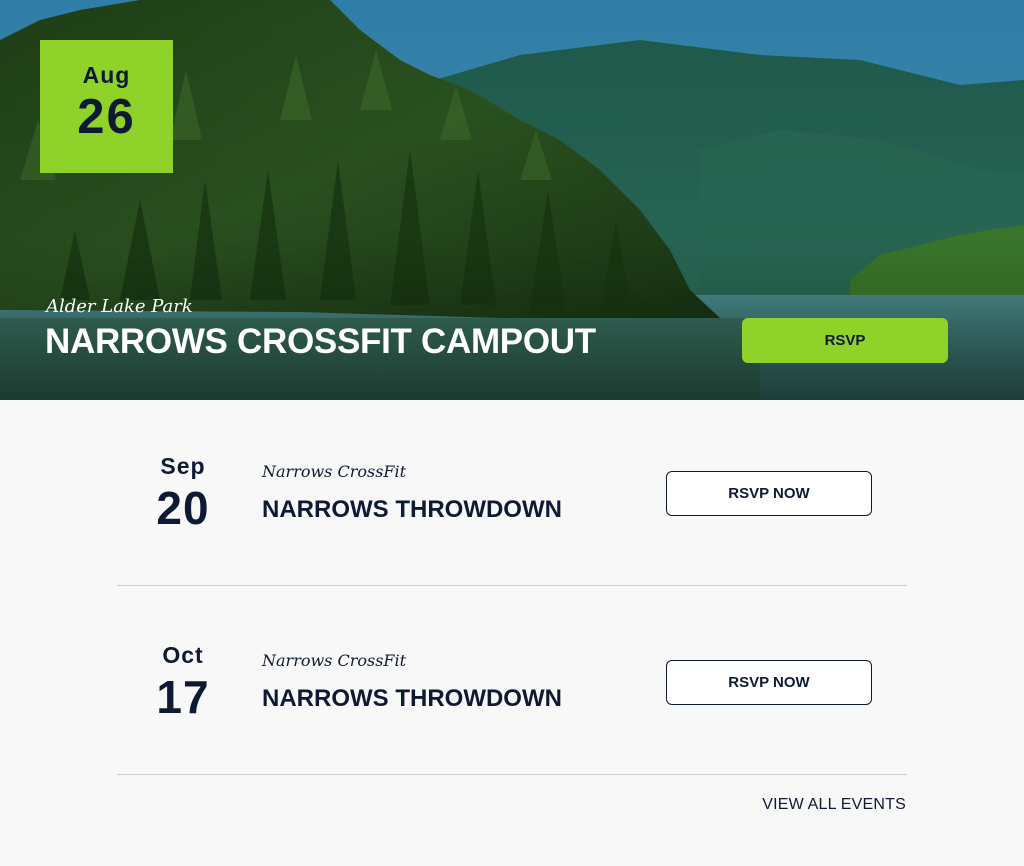 The image size is (1024, 866). What do you see at coordinates (834, 805) in the screenshot?
I see `view-all-events-link: VIEW ALL EVENTS` at bounding box center [834, 805].